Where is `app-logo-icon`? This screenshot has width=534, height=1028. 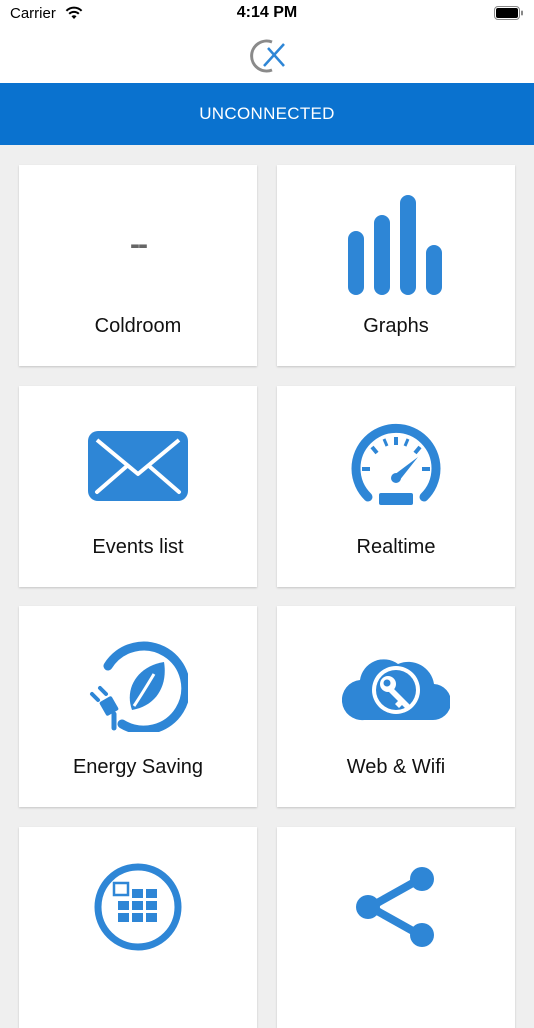
app-logo-icon is located at coordinates (268, 58).